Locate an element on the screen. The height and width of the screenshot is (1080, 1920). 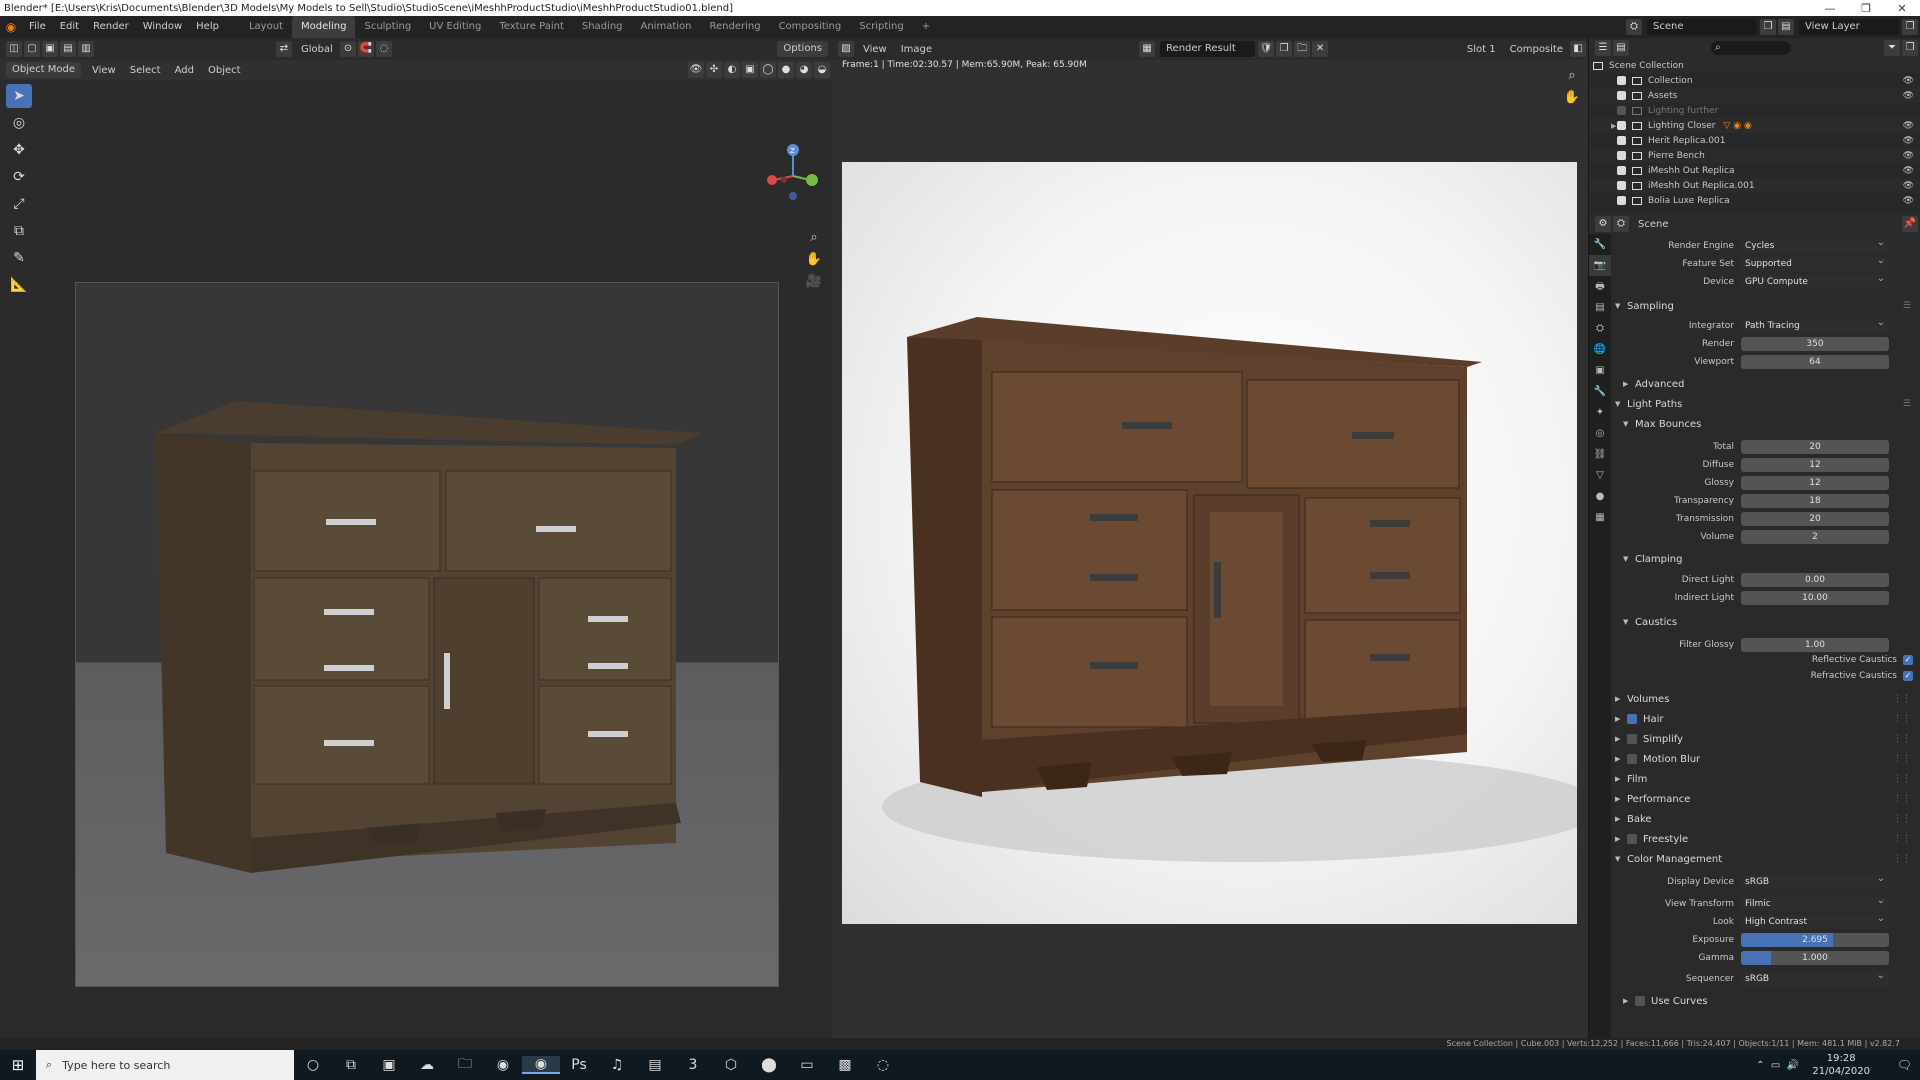
total-field: 20 is located at coordinates (1815, 446).